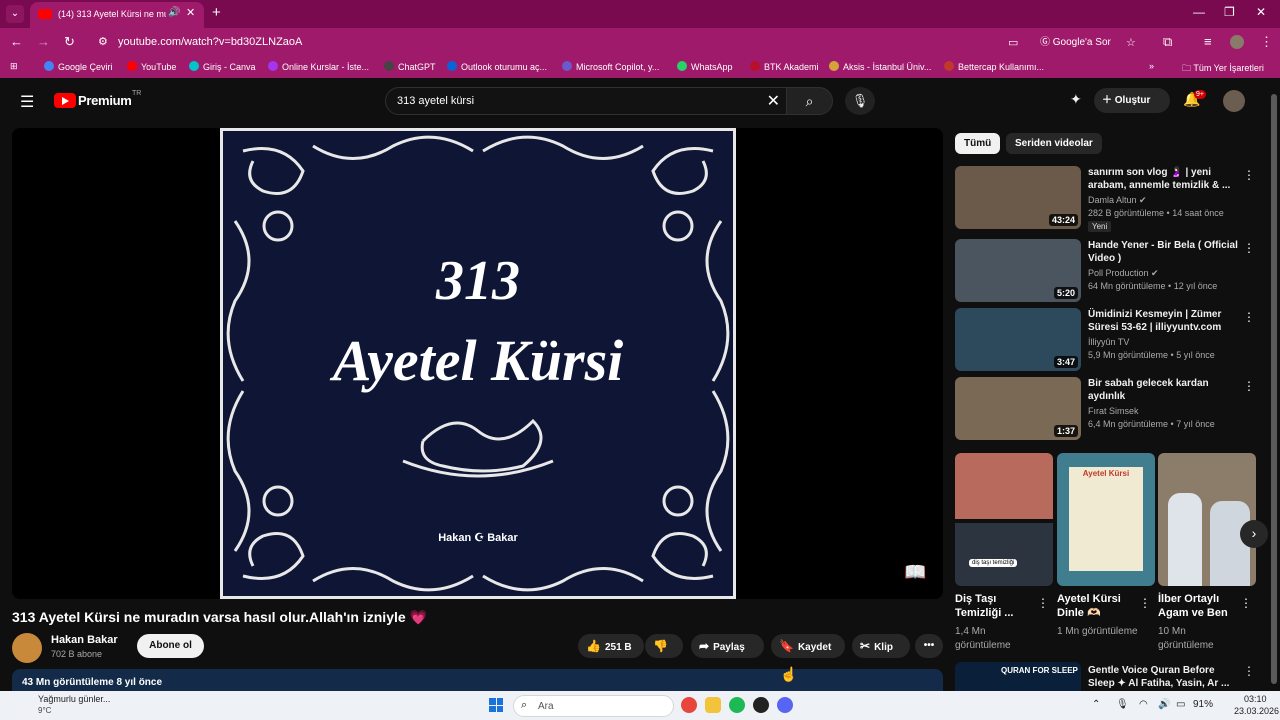 The image size is (1280, 720). I want to click on search-box: 313 ayetel kürsi ✕, so click(586, 101).